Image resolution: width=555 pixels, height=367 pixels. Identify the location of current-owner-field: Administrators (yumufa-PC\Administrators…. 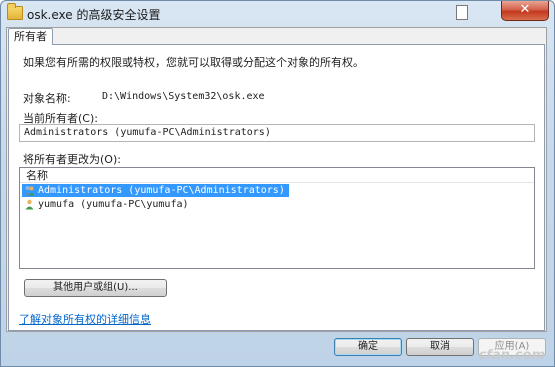
(277, 133).